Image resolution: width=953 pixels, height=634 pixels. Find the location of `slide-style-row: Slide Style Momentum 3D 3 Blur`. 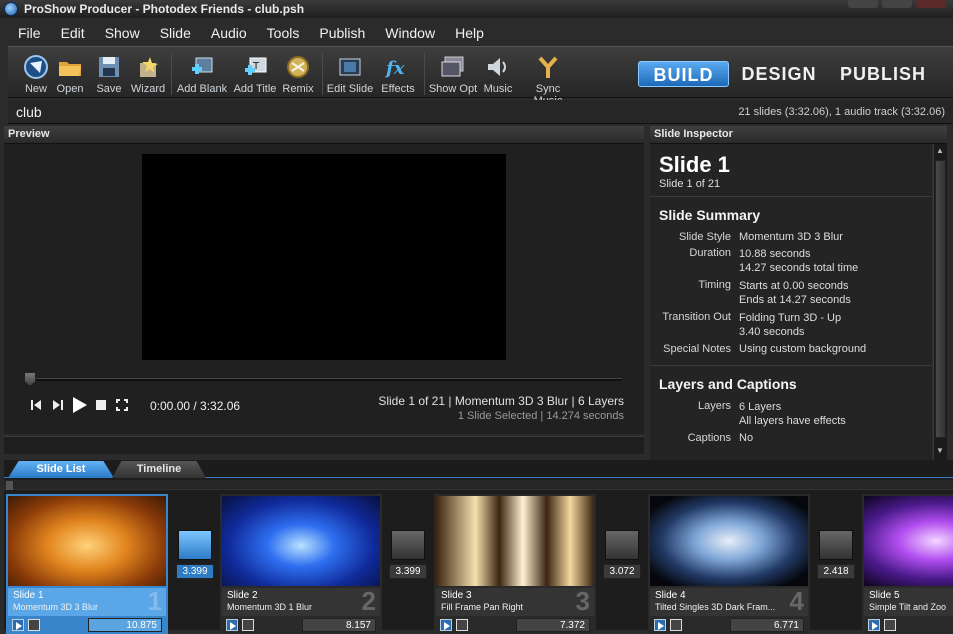

slide-style-row: Slide Style Momentum 3D 3 Blur is located at coordinates (791, 237).